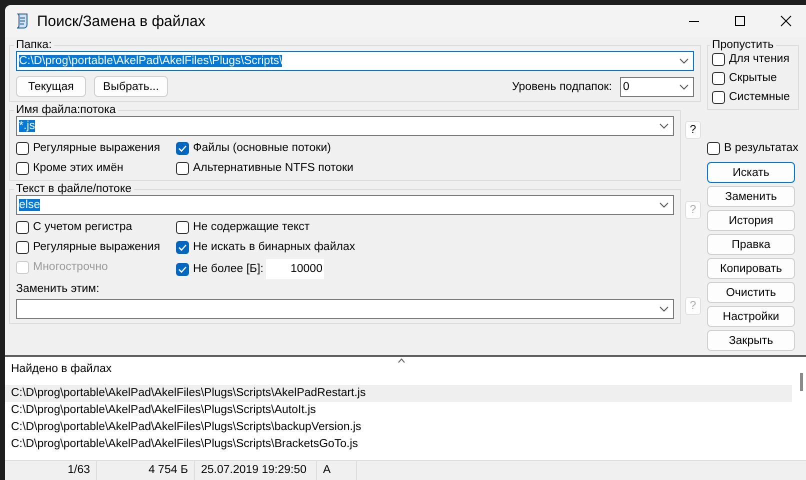 The height and width of the screenshot is (480, 806). I want to click on group-label: Пропустить, so click(743, 45).